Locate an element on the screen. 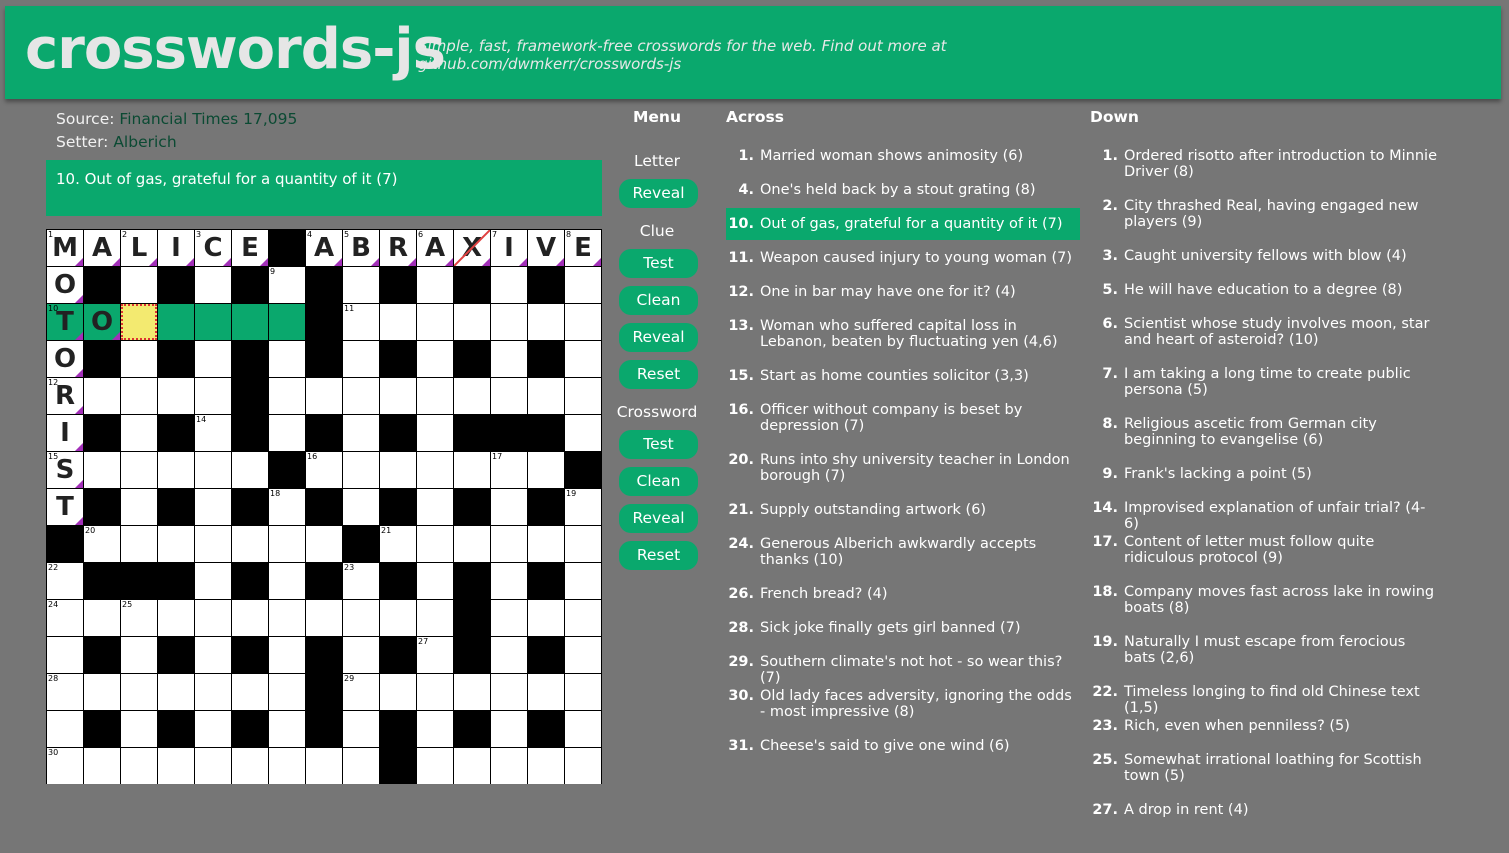  grid-cell: T is located at coordinates (65, 507).